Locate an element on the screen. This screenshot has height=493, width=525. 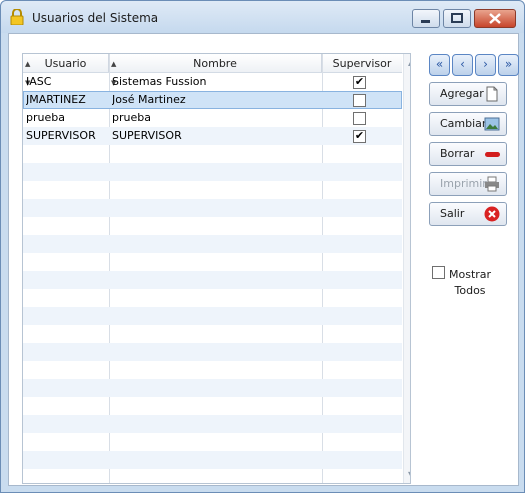
salir-button: Salir is located at coordinates (468, 214).